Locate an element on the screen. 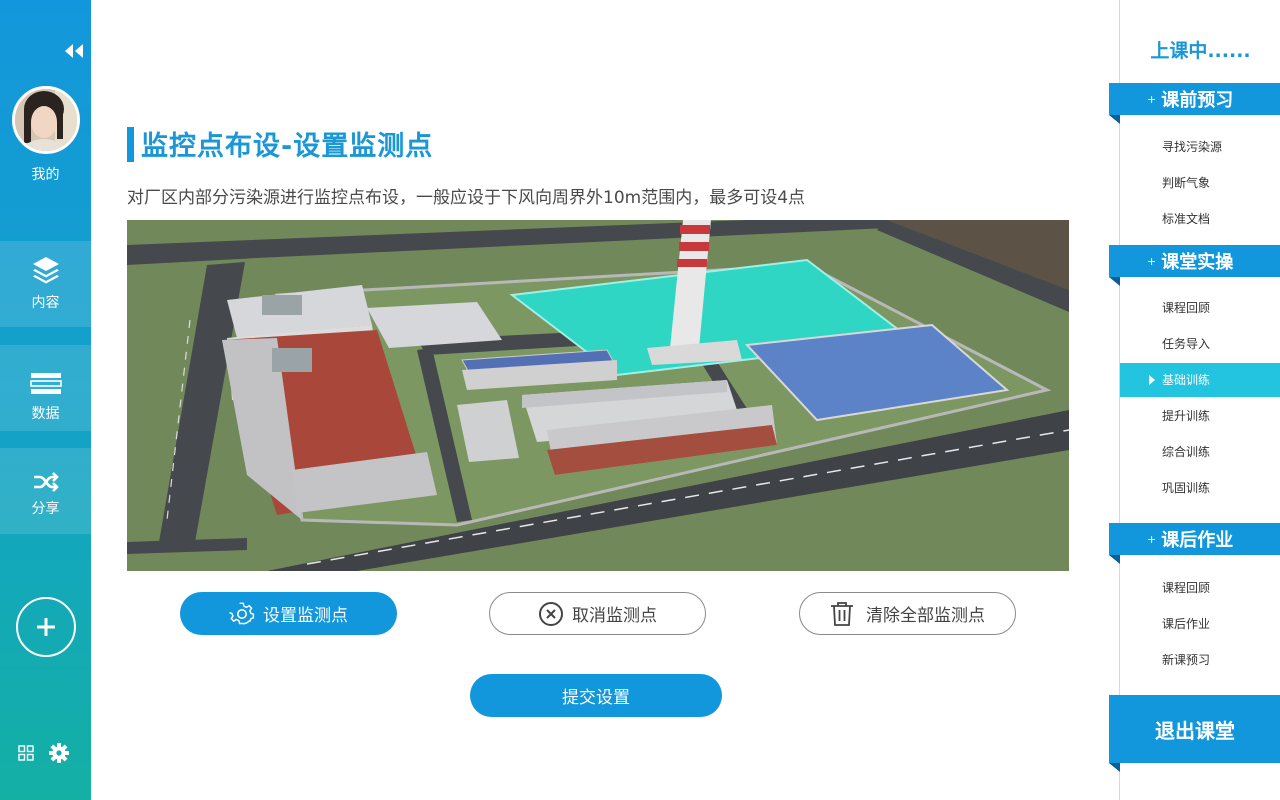  section-practice: + 课堂实操 is located at coordinates (1194, 265).